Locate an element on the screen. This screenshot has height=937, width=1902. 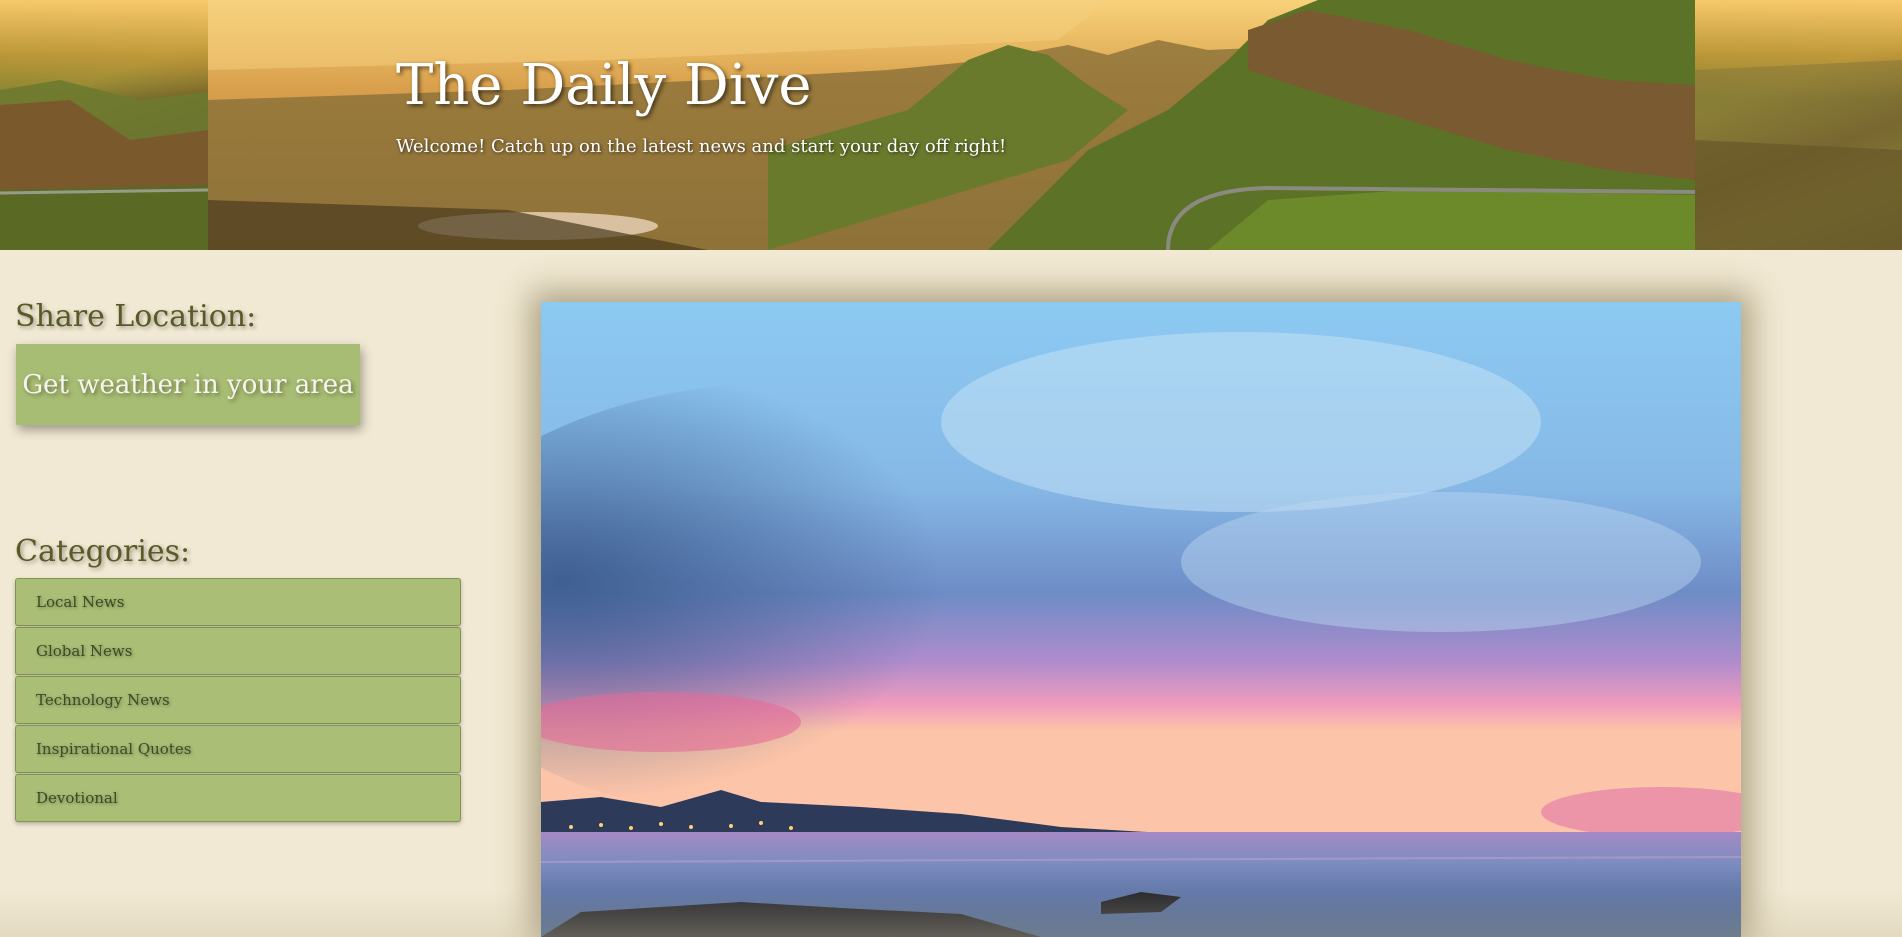
category-item-local-news: Local News is located at coordinates (238, 602).